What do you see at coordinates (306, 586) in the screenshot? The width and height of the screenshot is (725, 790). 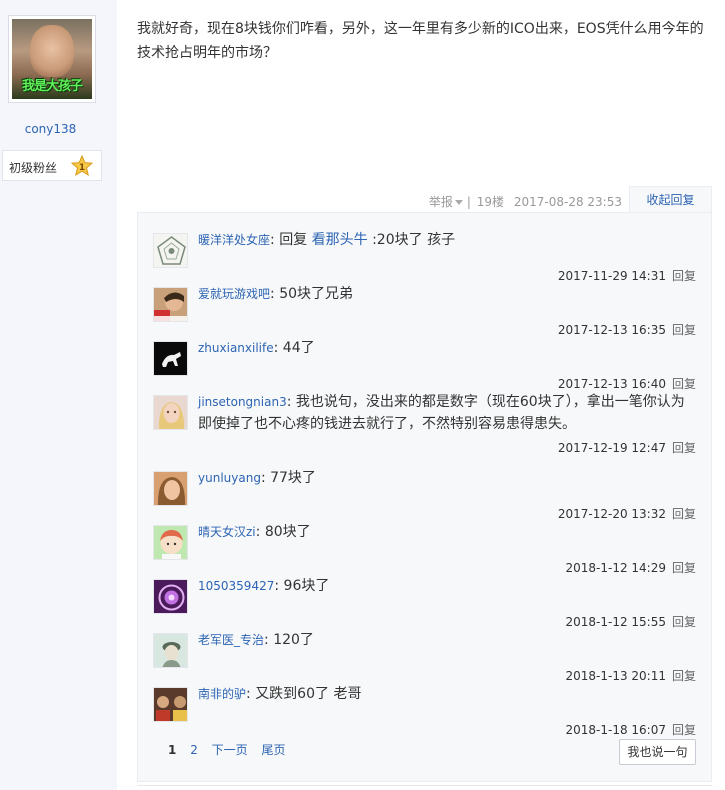 I see `reply-text: 96块了` at bounding box center [306, 586].